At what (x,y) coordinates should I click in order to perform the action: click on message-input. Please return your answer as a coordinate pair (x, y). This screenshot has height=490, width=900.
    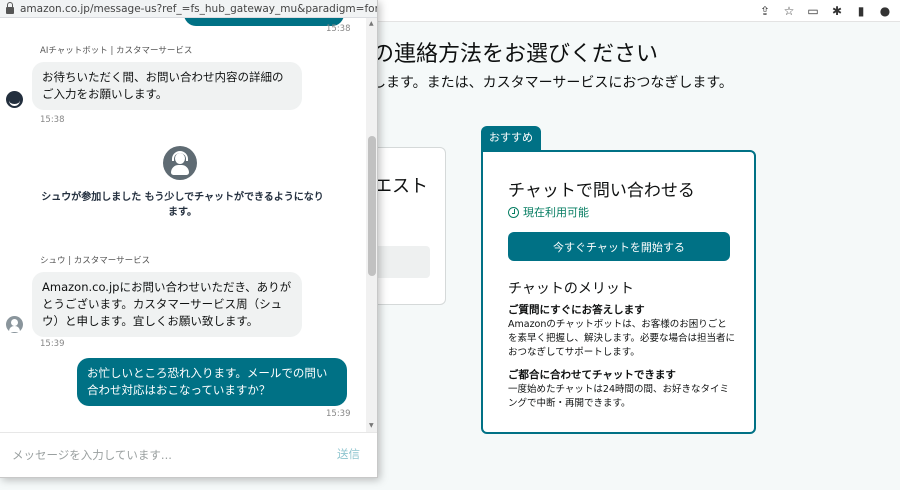
    Looking at the image, I should click on (162, 455).